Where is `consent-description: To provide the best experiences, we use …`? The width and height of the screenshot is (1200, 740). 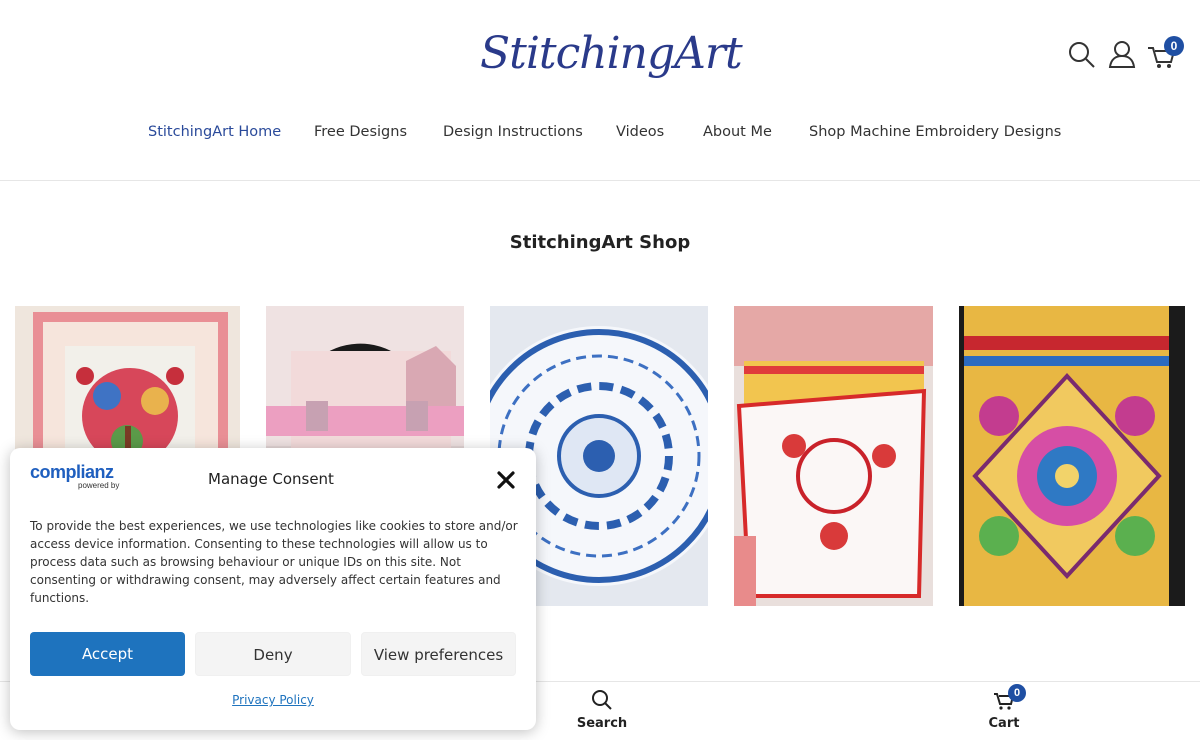
consent-description: To provide the best experiences, we use … is located at coordinates (274, 562).